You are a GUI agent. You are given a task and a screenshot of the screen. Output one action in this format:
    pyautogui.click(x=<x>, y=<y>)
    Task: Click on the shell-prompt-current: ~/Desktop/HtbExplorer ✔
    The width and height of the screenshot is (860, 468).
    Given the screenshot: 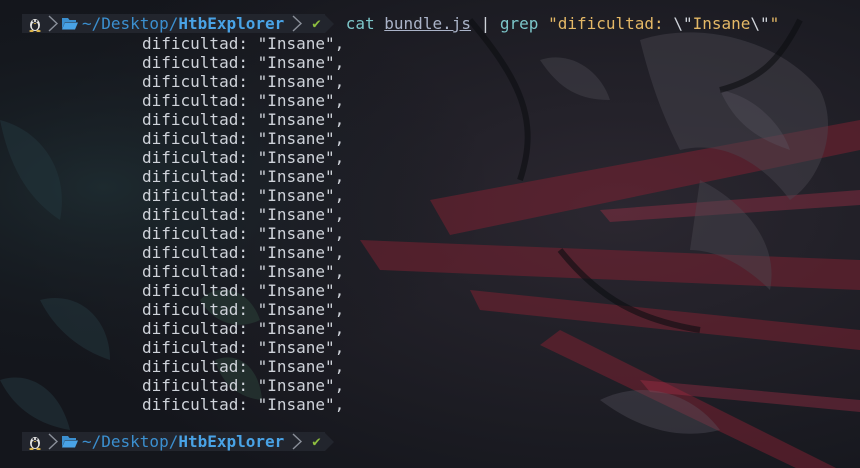 What is the action you would take?
    pyautogui.click(x=178, y=441)
    